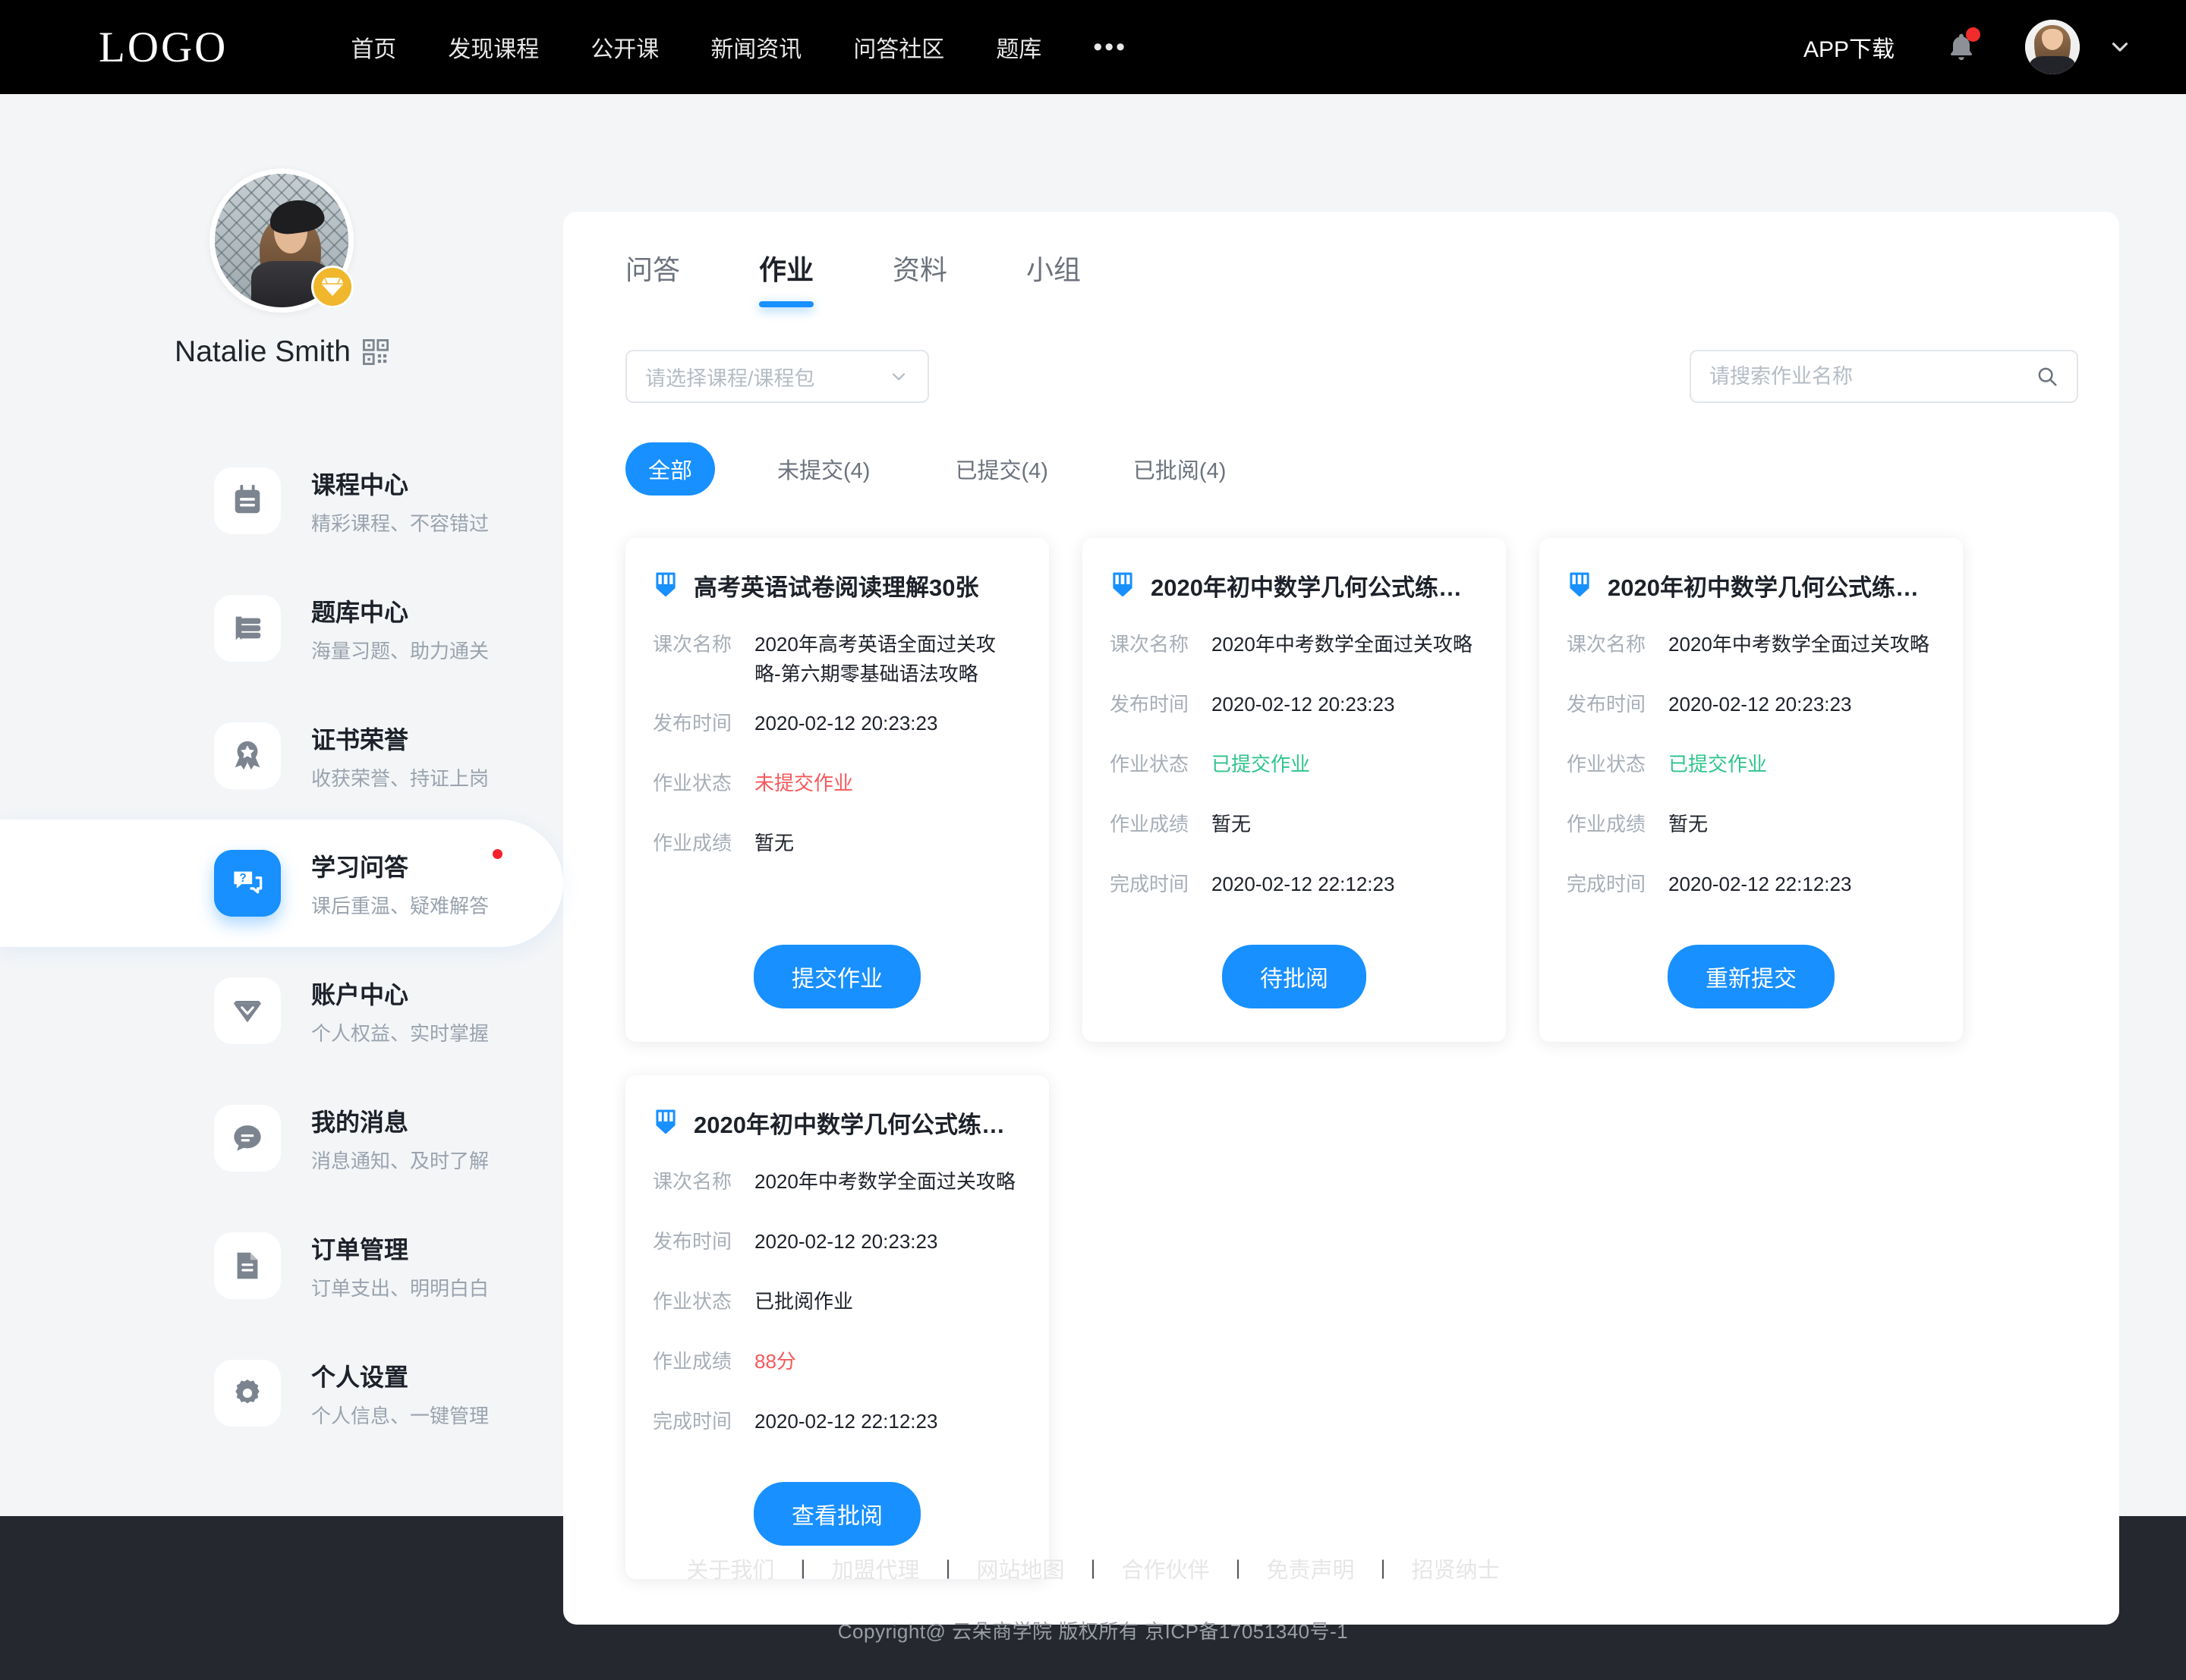 This screenshot has height=1680, width=2186. Describe the element at coordinates (400, 756) in the screenshot. I see `sidebar-item-texts: 证书荣誉 收获荣誉、持证上岗` at that location.